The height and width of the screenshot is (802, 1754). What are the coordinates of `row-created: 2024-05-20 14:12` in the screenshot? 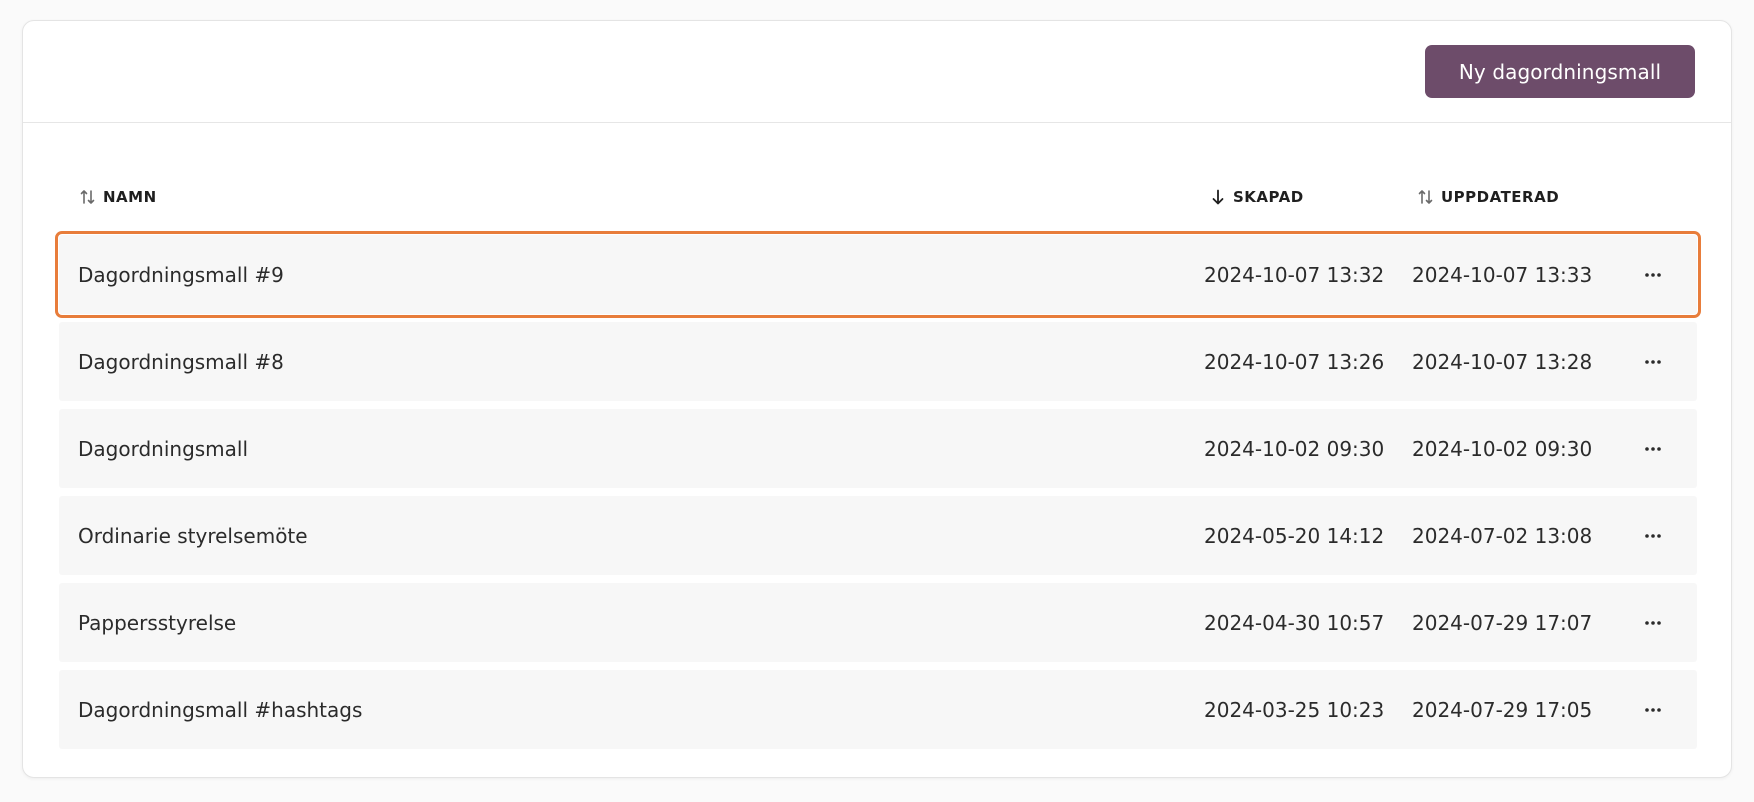 It's located at (1294, 535).